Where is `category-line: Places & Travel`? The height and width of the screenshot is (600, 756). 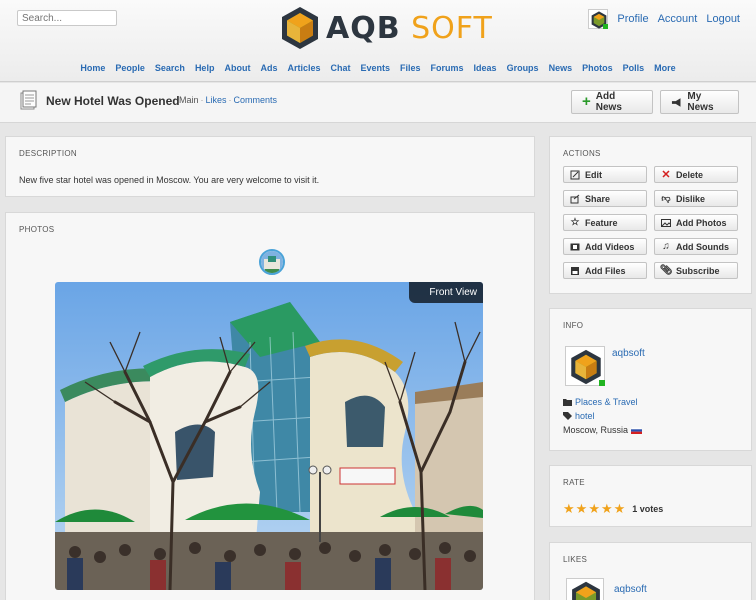
category-line: Places & Travel is located at coordinates (600, 402).